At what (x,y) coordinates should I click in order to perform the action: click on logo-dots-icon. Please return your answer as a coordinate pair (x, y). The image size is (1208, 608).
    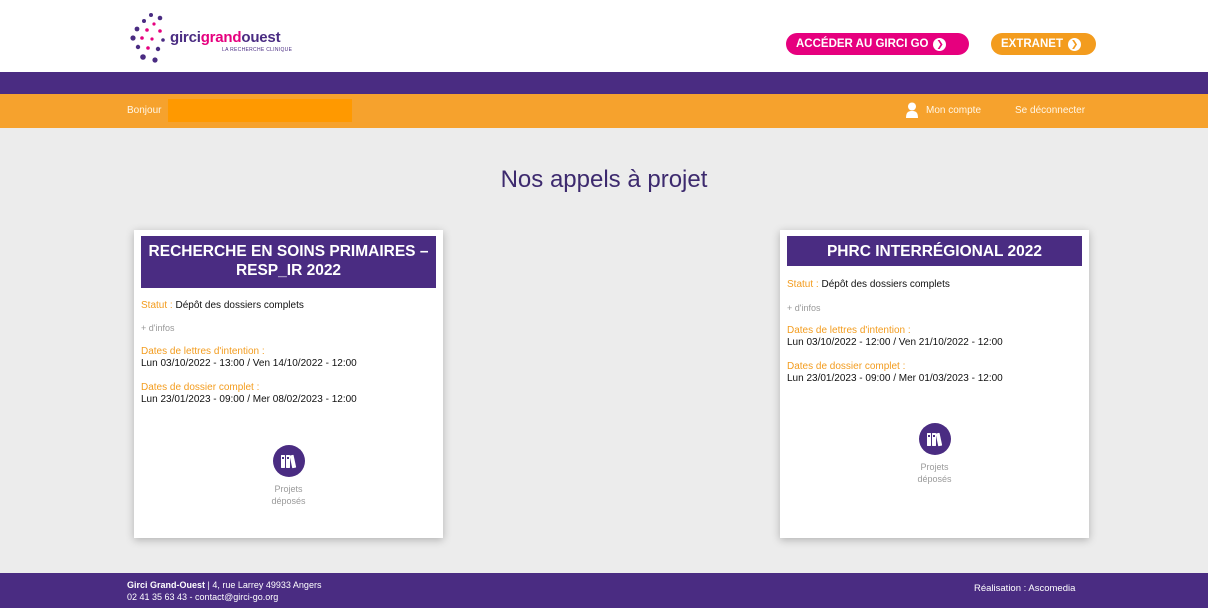
    Looking at the image, I should click on (147, 38).